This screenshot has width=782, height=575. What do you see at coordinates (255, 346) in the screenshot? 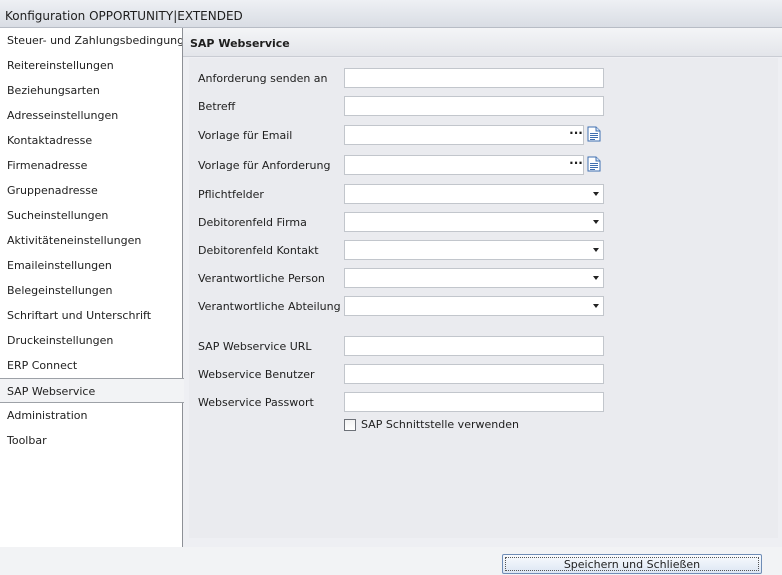
I see `sap-webservice-url-label: SAP Webservice URL` at bounding box center [255, 346].